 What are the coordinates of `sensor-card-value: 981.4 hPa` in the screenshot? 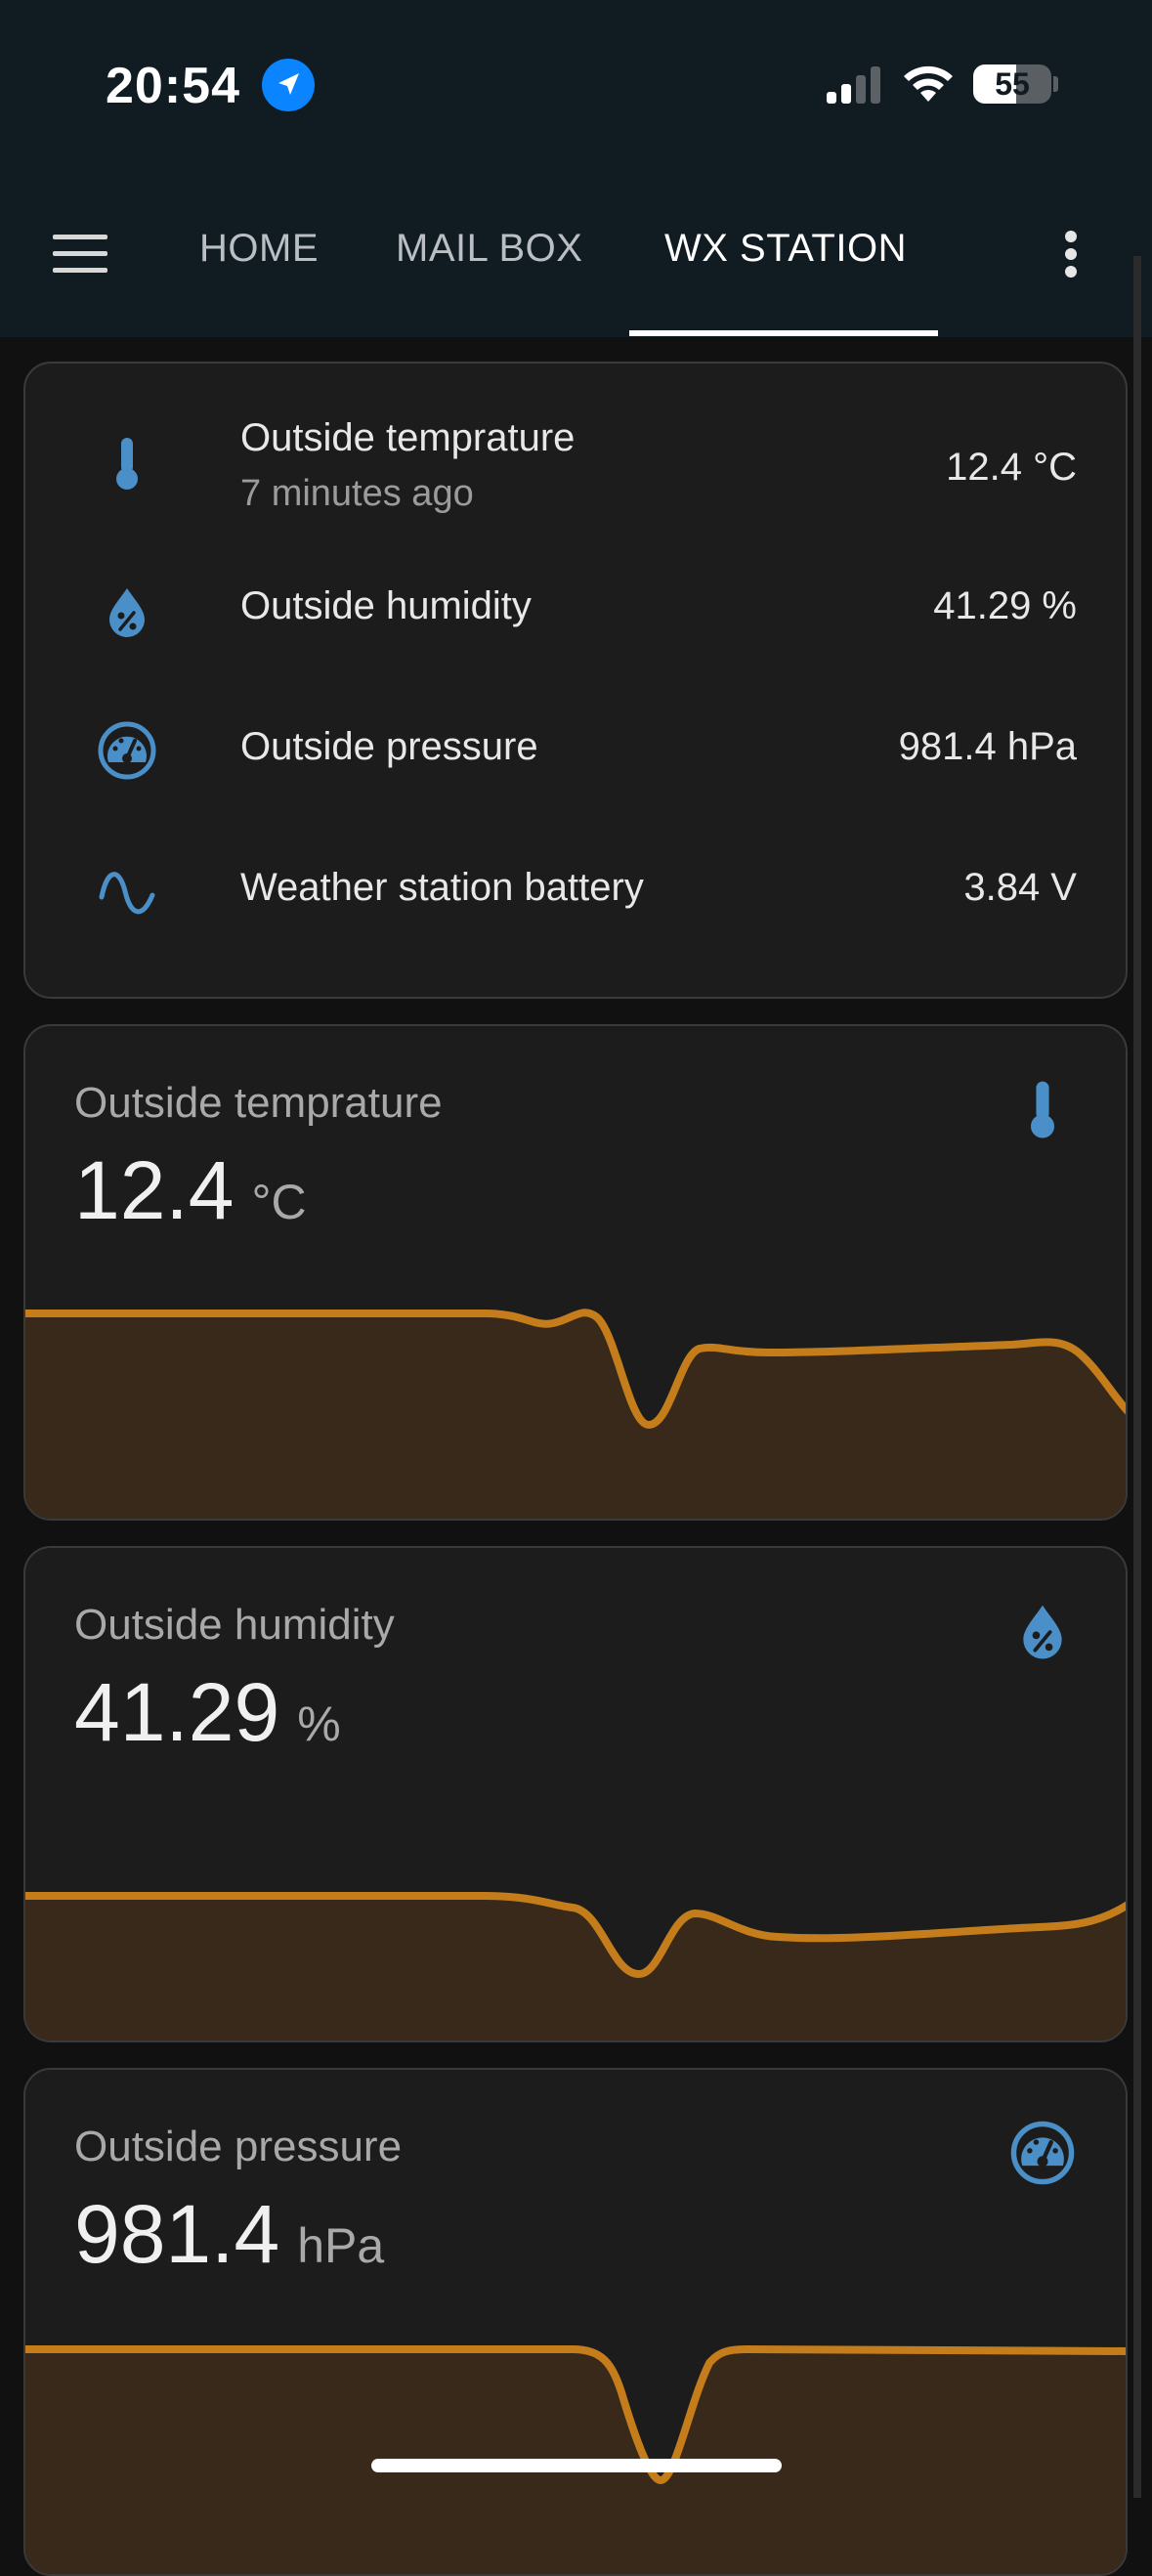 It's located at (229, 2234).